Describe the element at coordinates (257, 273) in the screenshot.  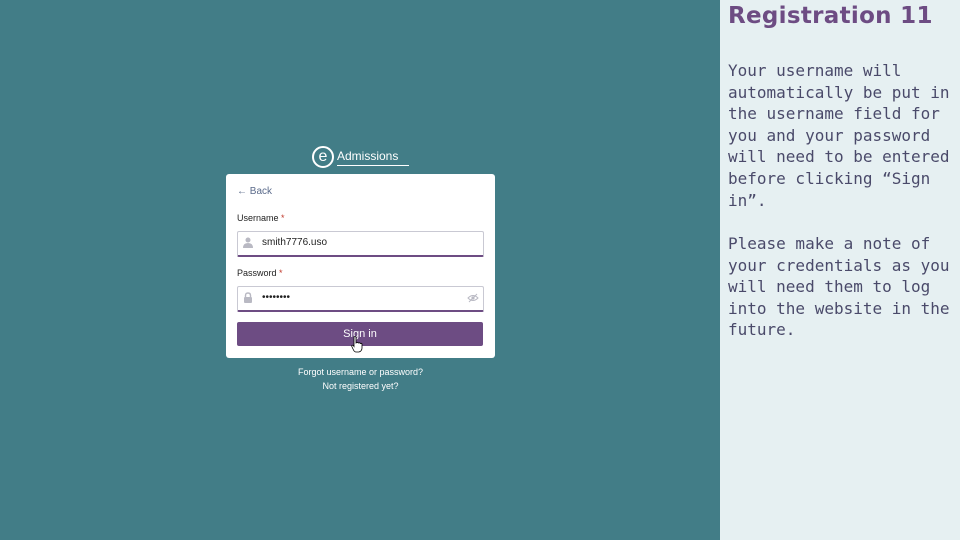
I see `password-label-text: Password` at that location.